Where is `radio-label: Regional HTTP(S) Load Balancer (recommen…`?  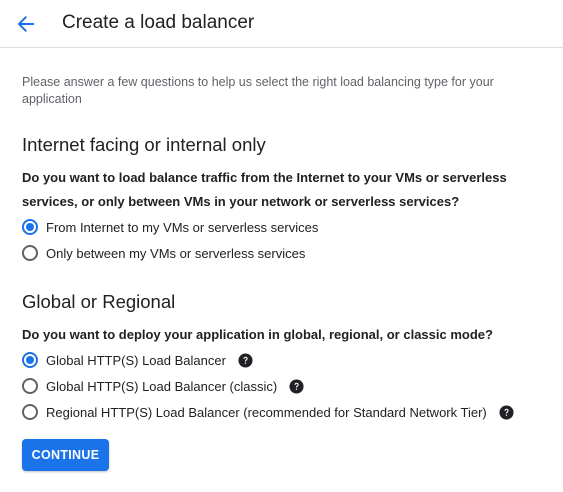
radio-label: Regional HTTP(S) Load Balancer (recommen… is located at coordinates (266, 412).